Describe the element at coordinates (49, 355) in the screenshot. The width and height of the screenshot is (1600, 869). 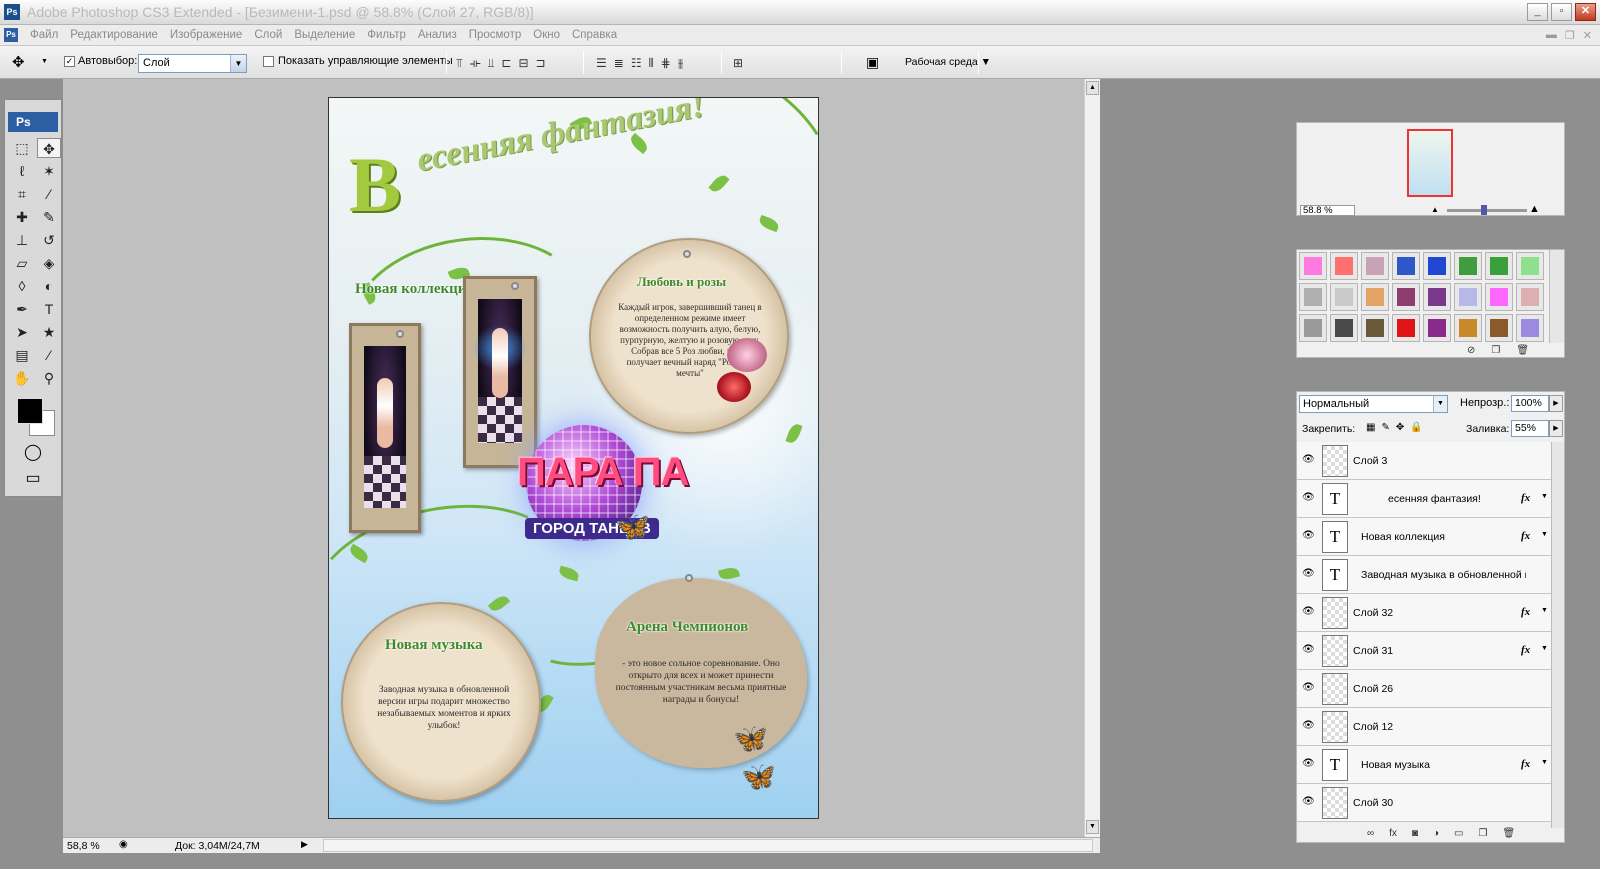
I see `eyedropper-tool-icon: ⁄` at that location.